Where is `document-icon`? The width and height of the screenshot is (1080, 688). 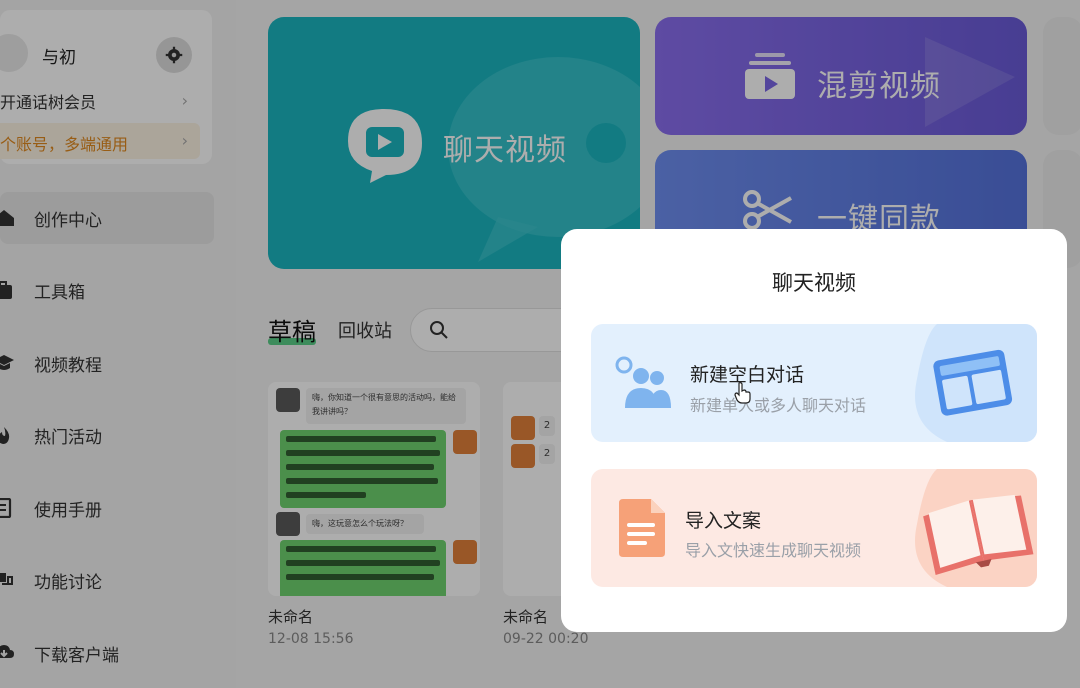
document-icon is located at coordinates (642, 528).